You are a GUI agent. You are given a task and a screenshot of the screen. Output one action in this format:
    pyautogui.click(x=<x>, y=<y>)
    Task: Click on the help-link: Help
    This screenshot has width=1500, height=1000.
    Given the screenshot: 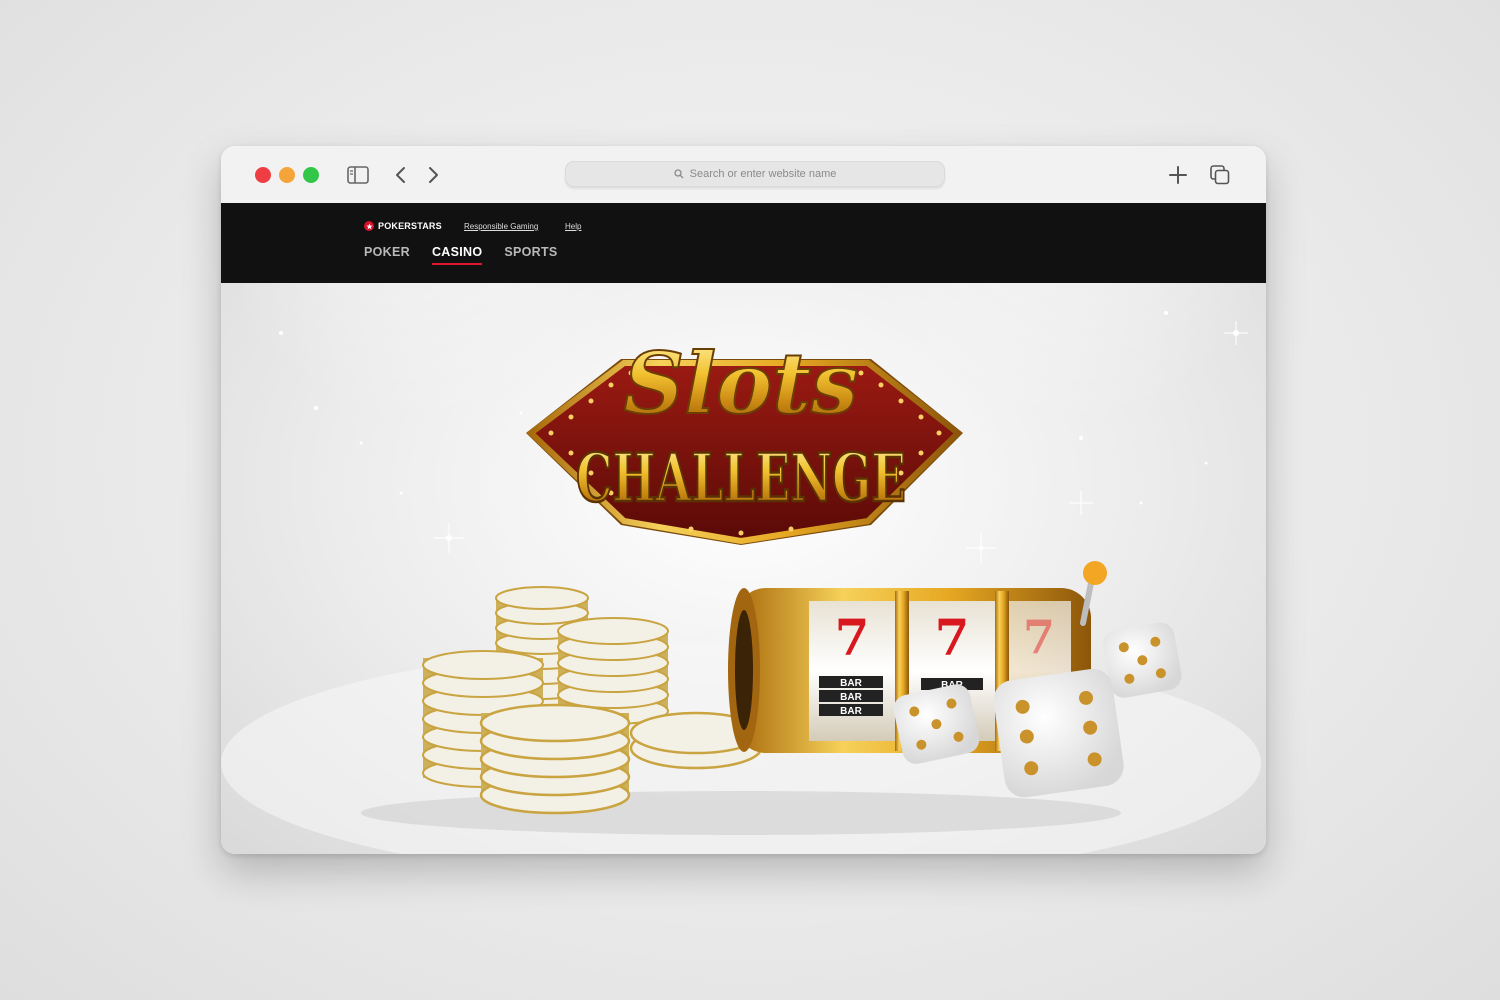 What is the action you would take?
    pyautogui.click(x=573, y=226)
    